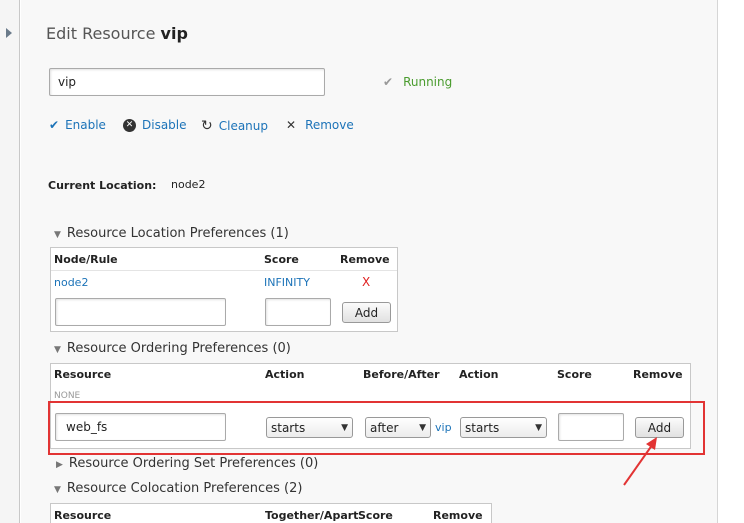 The image size is (744, 523). I want to click on title-prefix: Edit Resource, so click(101, 33).